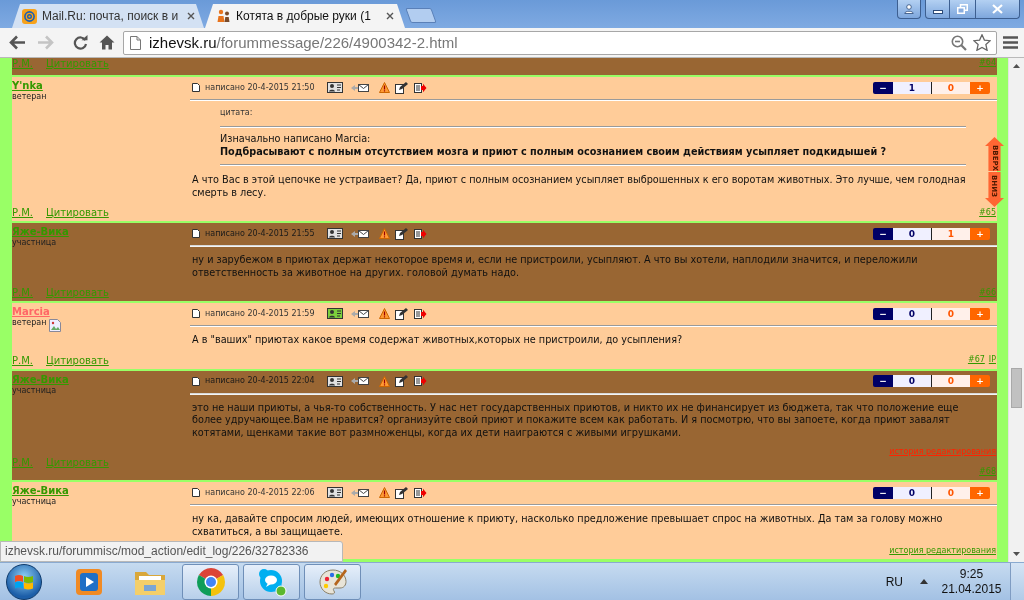 The height and width of the screenshot is (600, 1024). What do you see at coordinates (555, 266) in the screenshot?
I see `post-text: ну и зарубежом в приютах держат некоторое время и, если не пристроили, усыпляют. А что вы хотели, наплодили значится, и переложили ответственность за животное на других. головой думать надо.` at bounding box center [555, 266].